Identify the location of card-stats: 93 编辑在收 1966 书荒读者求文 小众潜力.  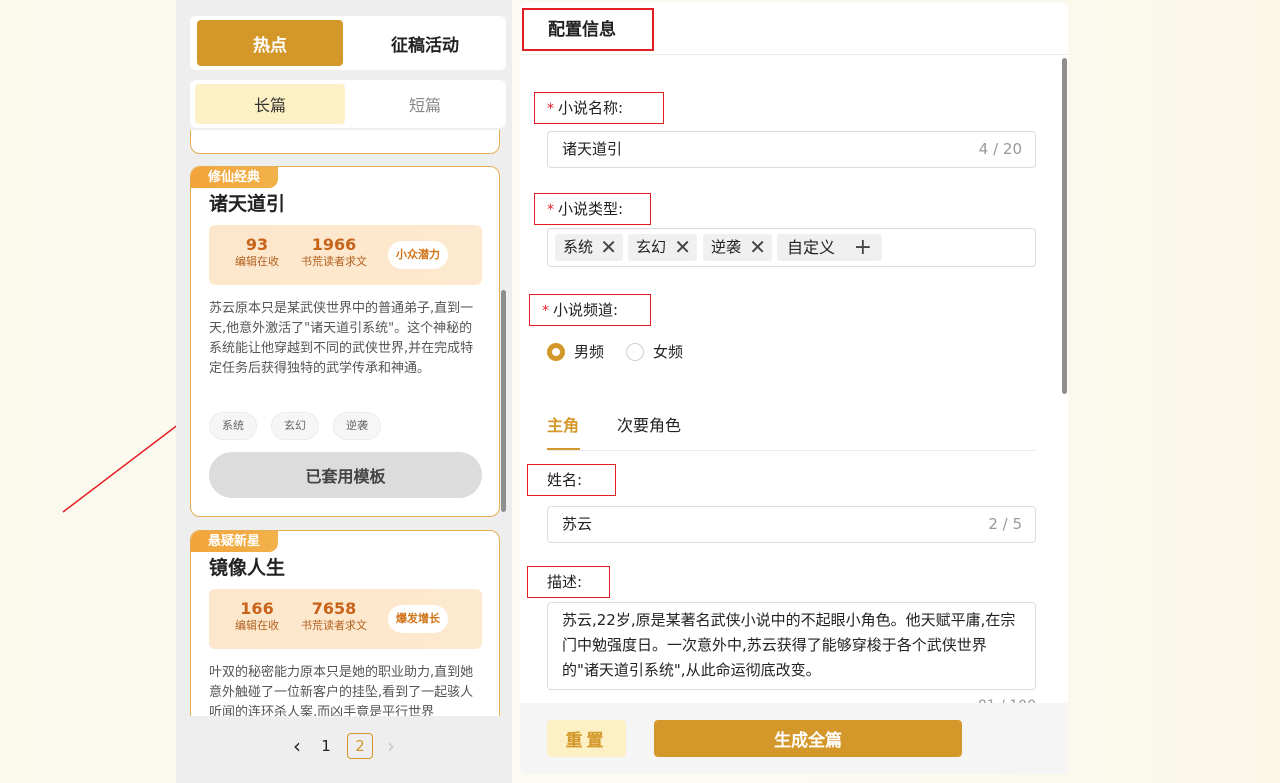
(345, 255).